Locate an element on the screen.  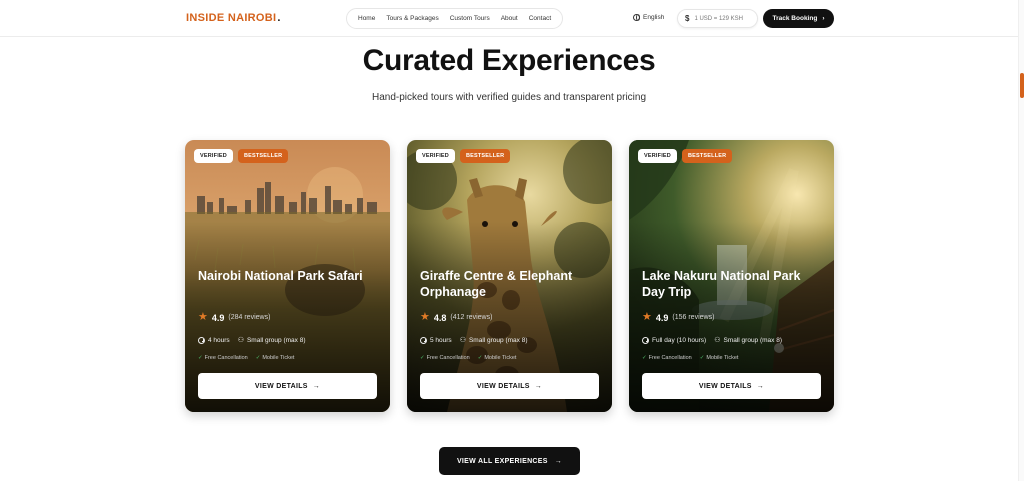
rating-value: 4.8 is located at coordinates (440, 317).